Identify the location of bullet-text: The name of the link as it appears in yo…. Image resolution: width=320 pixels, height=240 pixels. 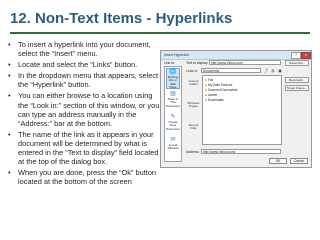
(88, 148).